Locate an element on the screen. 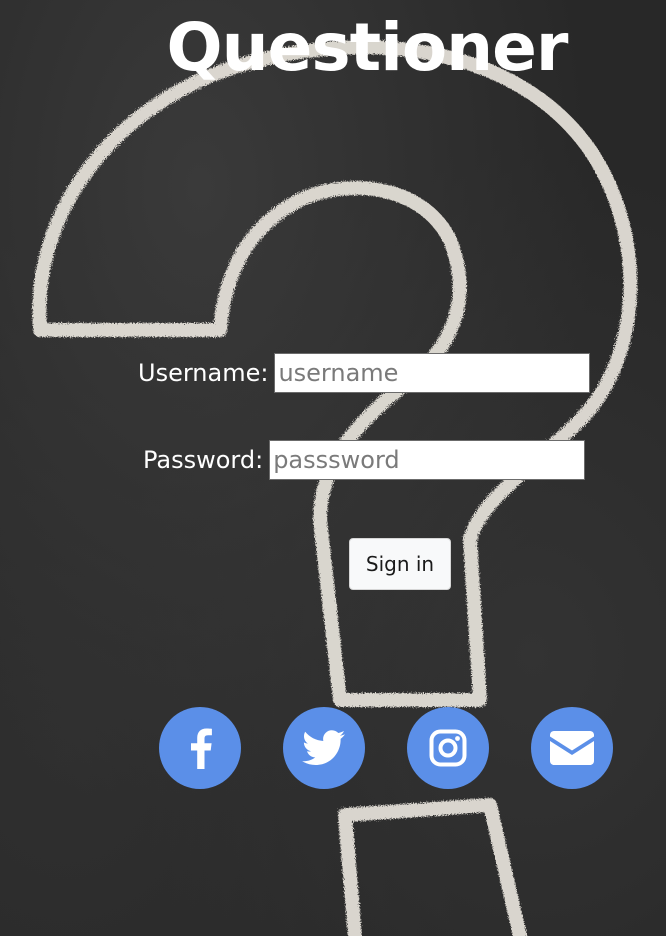  instagram-icon is located at coordinates (448, 748).